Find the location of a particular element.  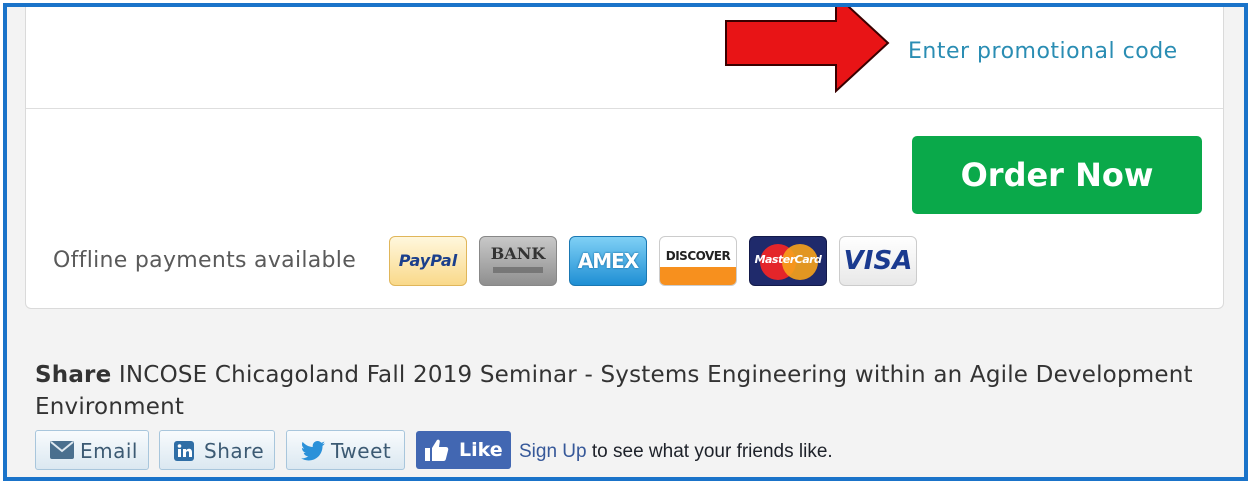

facebook-signup-suffix: to see what your friends like. is located at coordinates (709, 451).